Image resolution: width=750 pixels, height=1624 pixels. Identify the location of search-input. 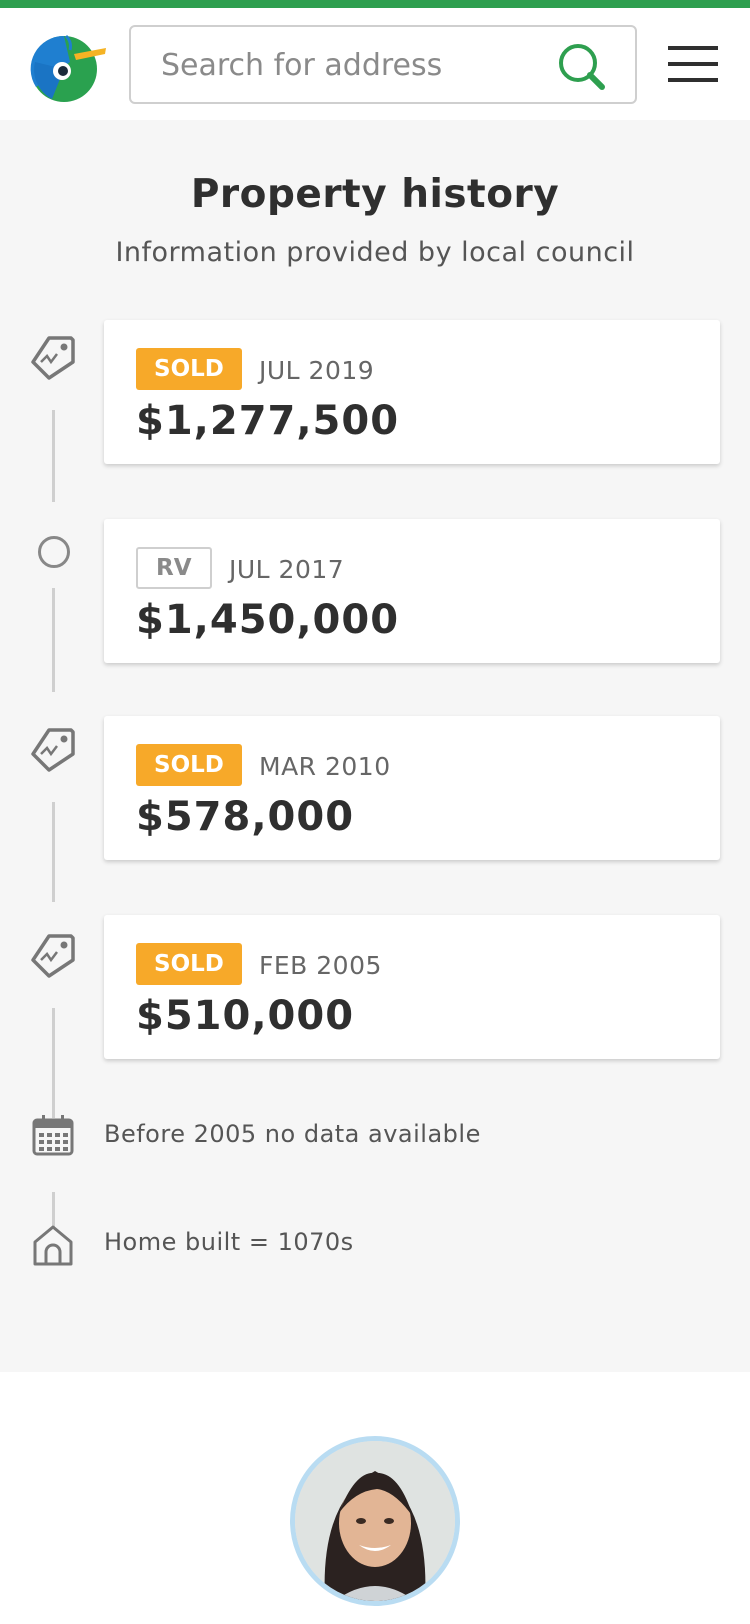
(351, 65).